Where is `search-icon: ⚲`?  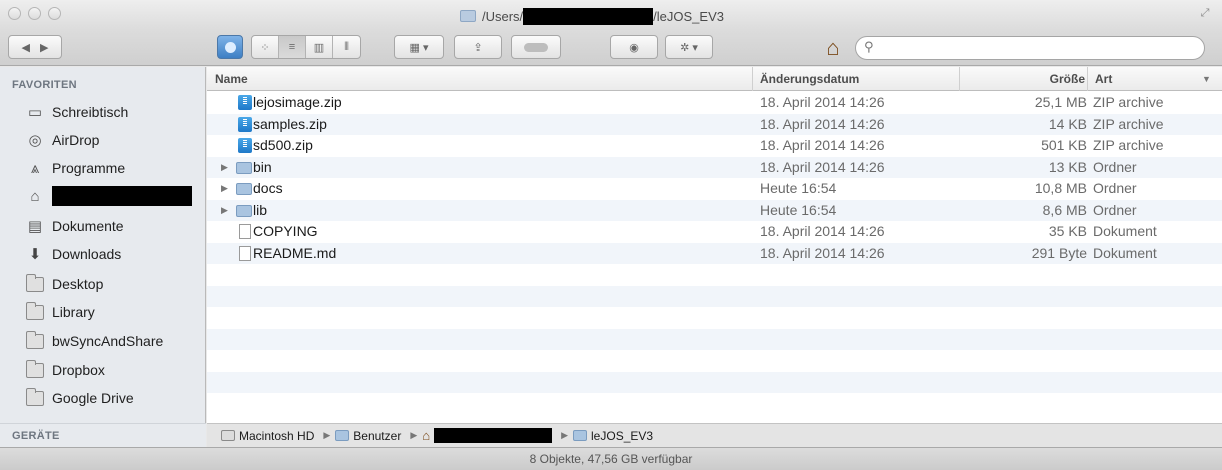 search-icon: ⚲ is located at coordinates (869, 46).